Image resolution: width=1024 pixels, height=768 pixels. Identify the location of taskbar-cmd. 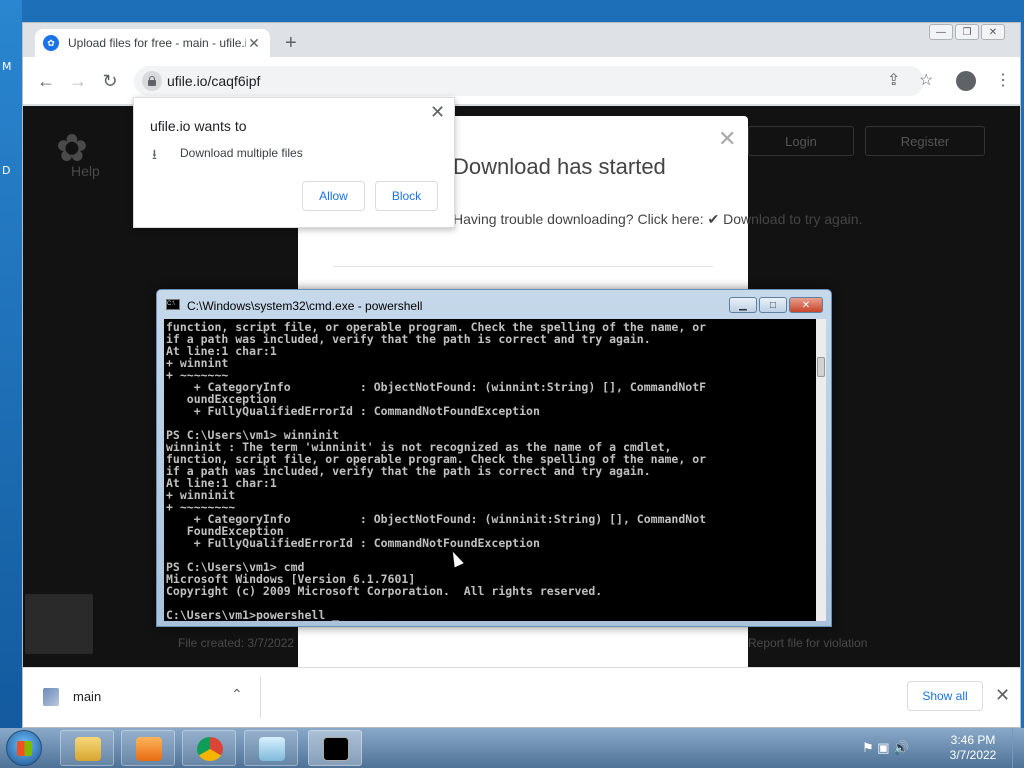
(335, 748).